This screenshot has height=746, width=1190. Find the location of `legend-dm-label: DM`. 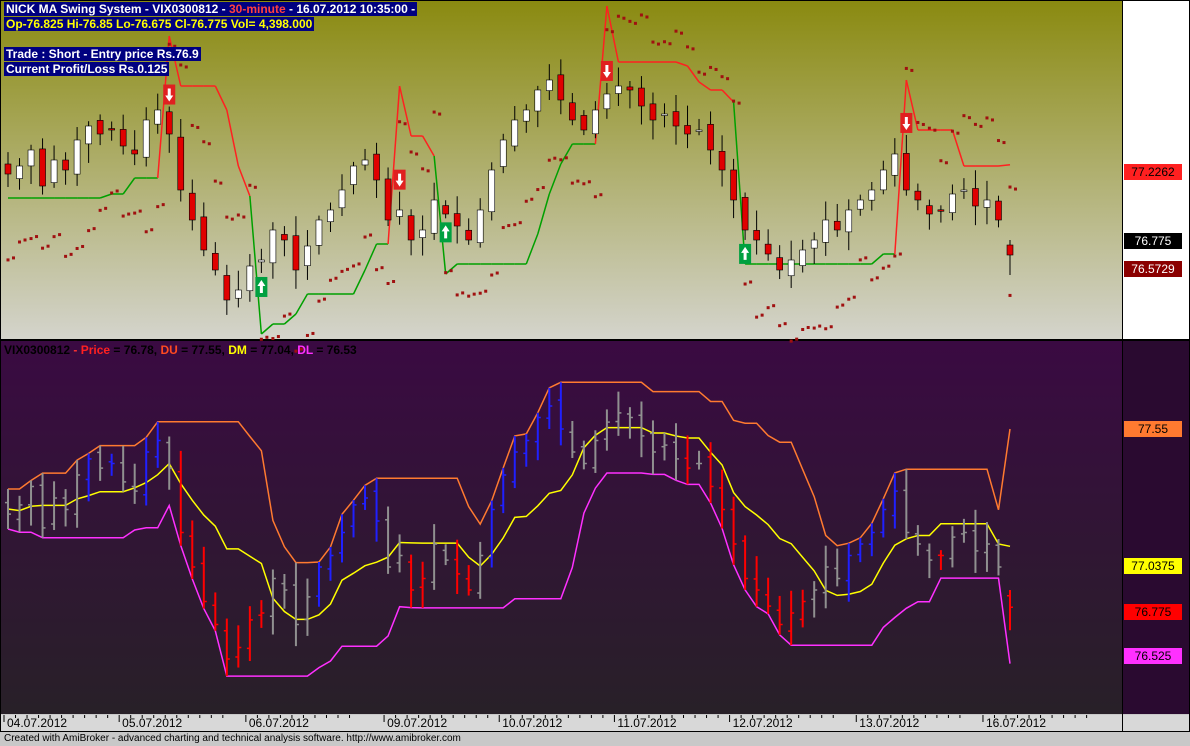

legend-dm-label: DM is located at coordinates (237, 350).